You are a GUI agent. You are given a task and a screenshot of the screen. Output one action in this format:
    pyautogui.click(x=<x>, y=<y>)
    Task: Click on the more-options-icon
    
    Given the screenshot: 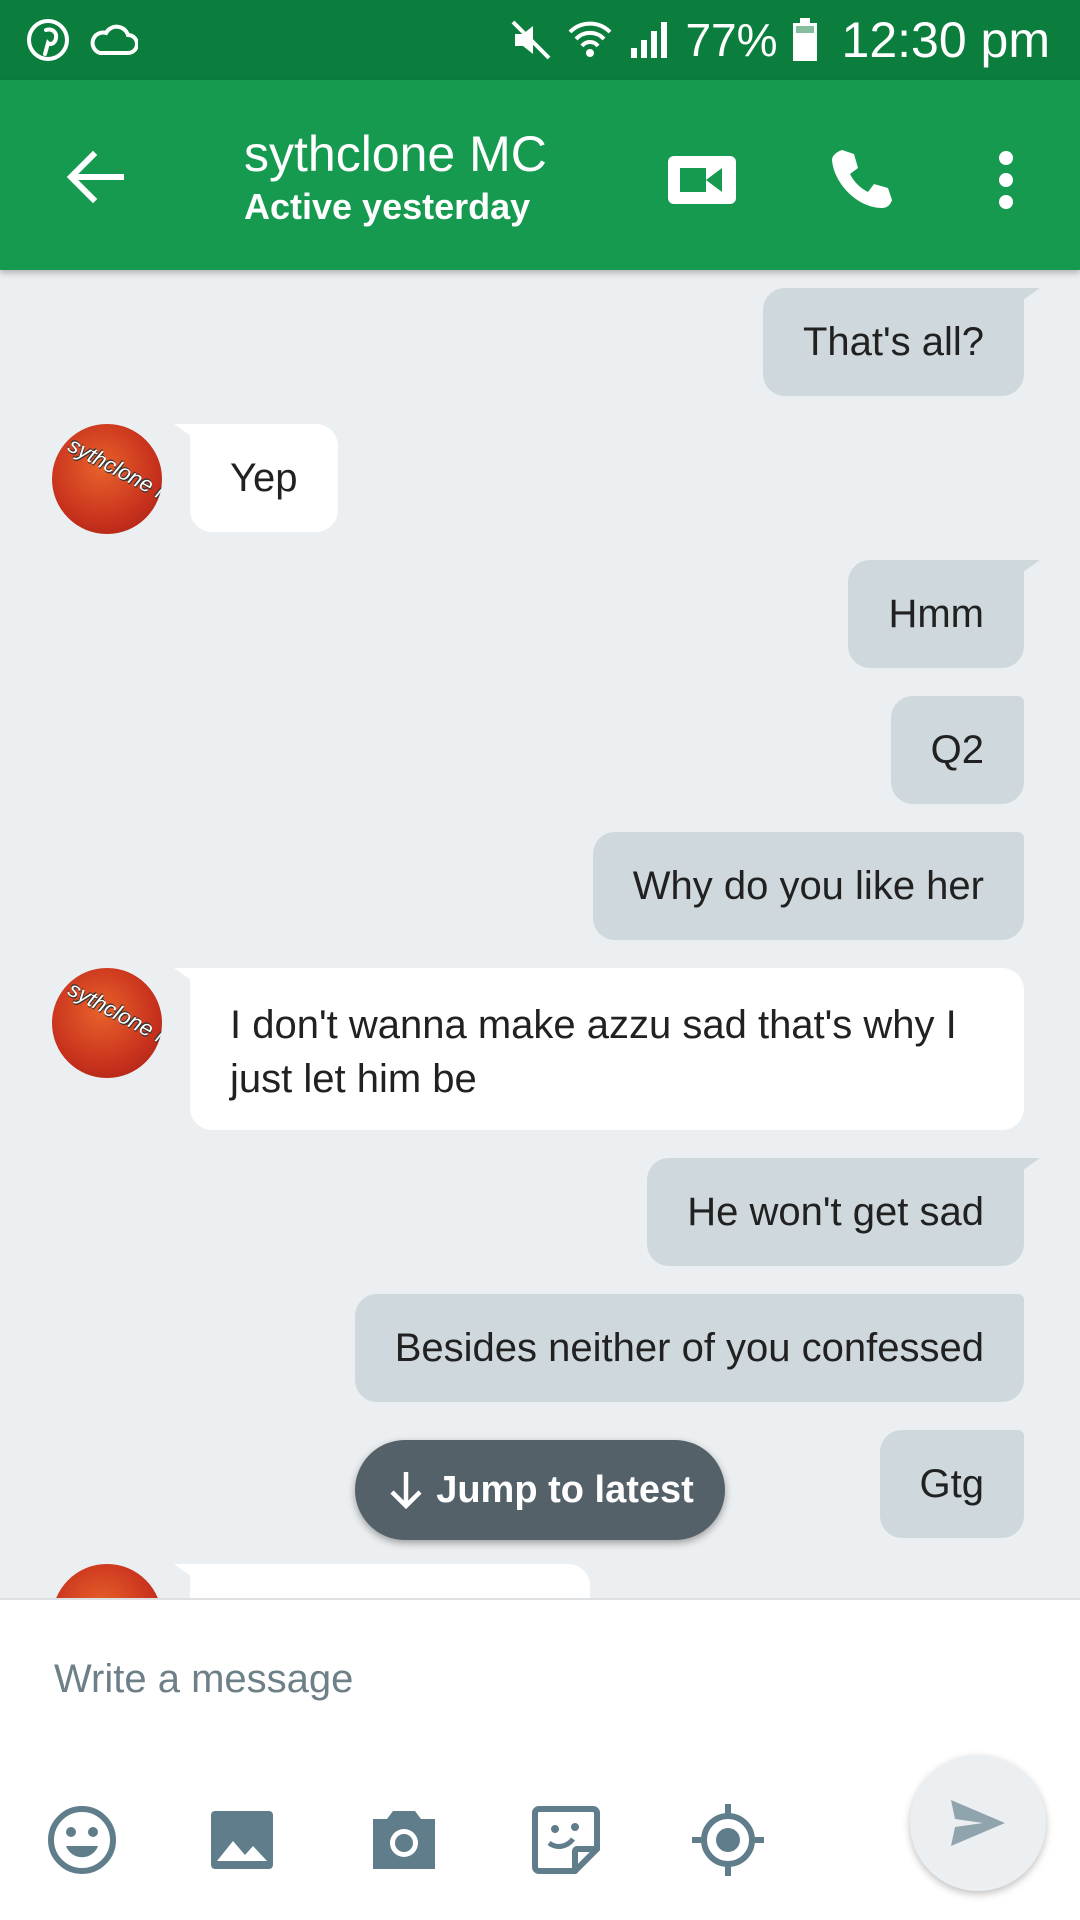 What is the action you would take?
    pyautogui.click(x=1006, y=180)
    